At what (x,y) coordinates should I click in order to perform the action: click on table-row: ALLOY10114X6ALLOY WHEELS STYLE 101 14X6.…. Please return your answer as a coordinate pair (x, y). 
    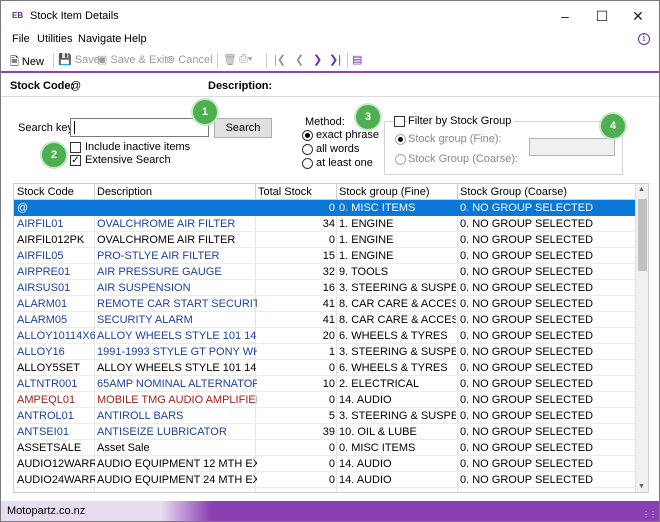
    Looking at the image, I should click on (325, 336).